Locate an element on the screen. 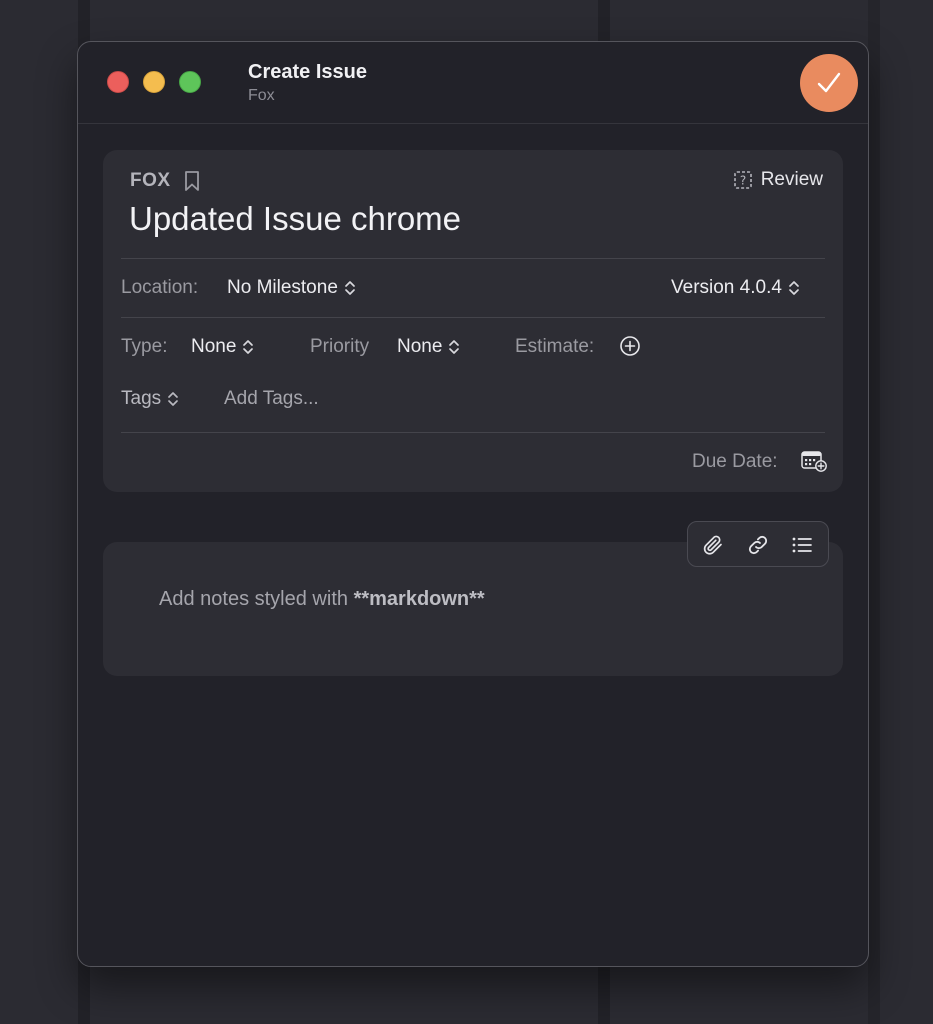  window-subtitle: Fox is located at coordinates (261, 95).